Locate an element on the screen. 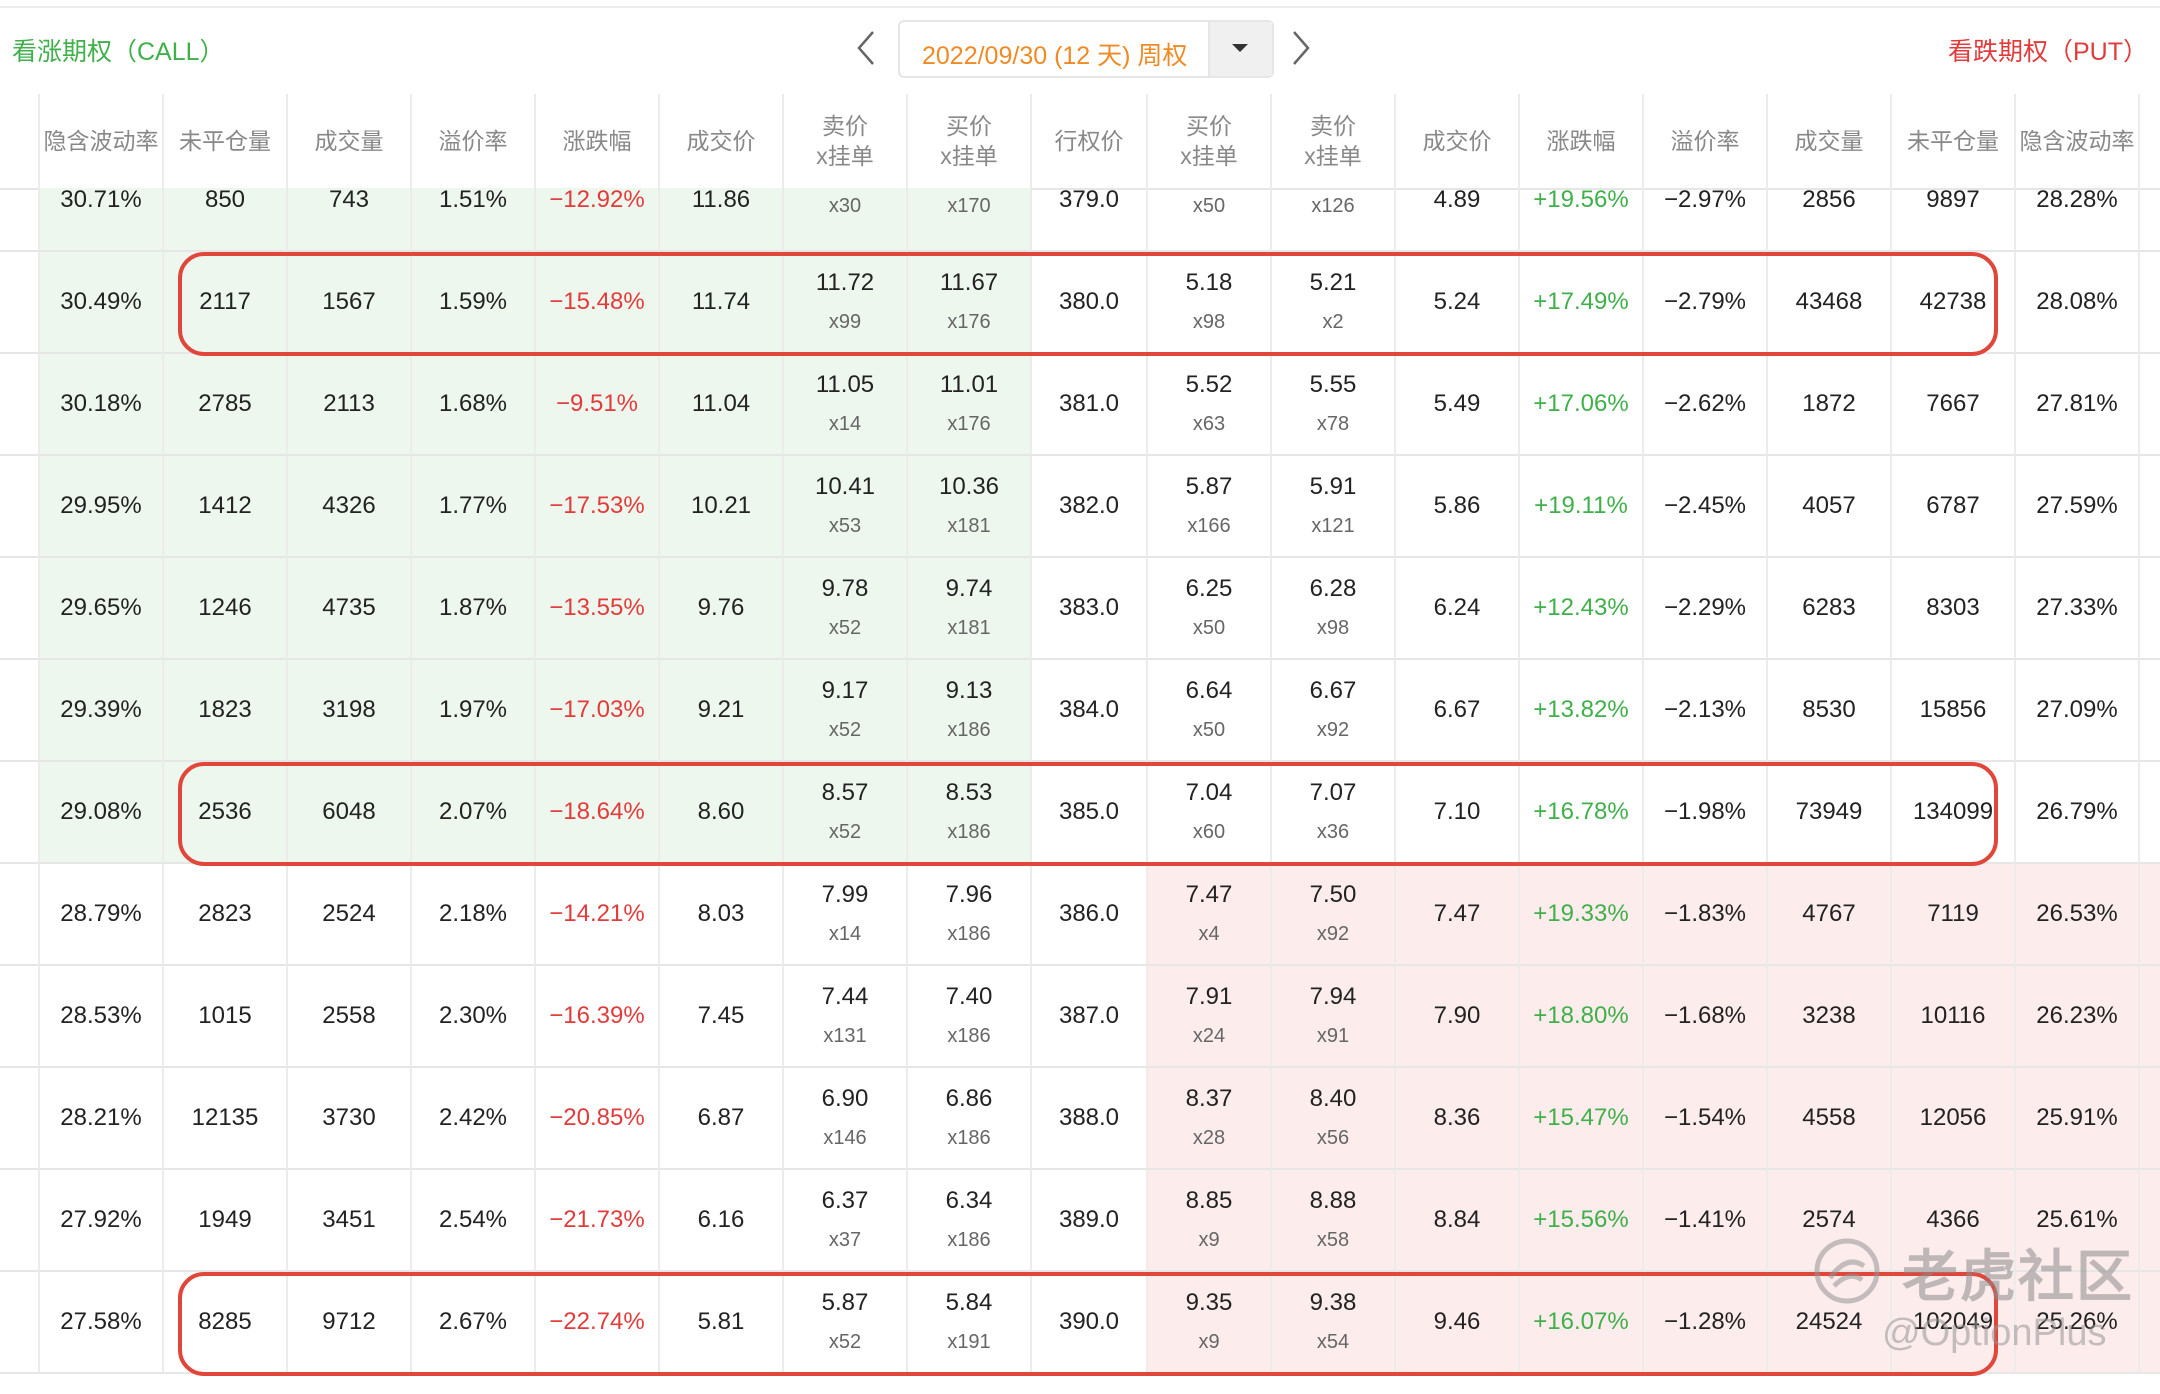 Image resolution: width=2160 pixels, height=1394 pixels. cell-call-ask: 6.37 x37 is located at coordinates (846, 1221).